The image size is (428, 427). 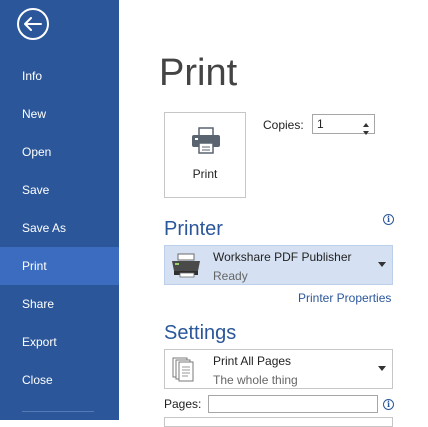 I want to click on printer-icon, so click(x=206, y=143).